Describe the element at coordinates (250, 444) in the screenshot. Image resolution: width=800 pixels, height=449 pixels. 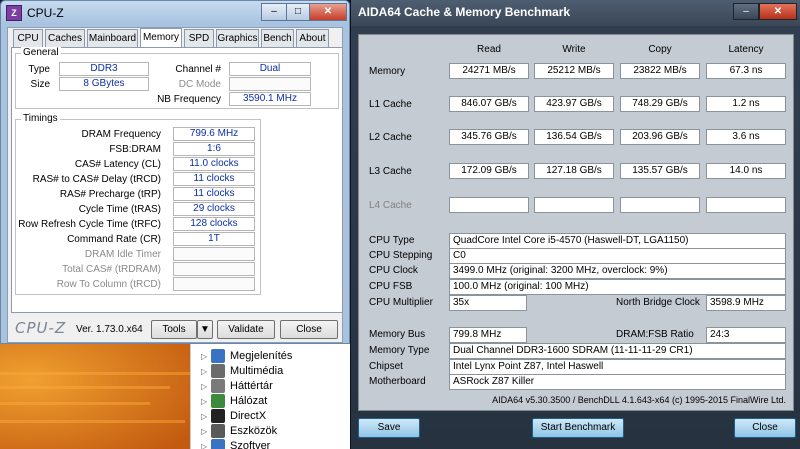
I see `explorer-item-label: Szoftver` at that location.